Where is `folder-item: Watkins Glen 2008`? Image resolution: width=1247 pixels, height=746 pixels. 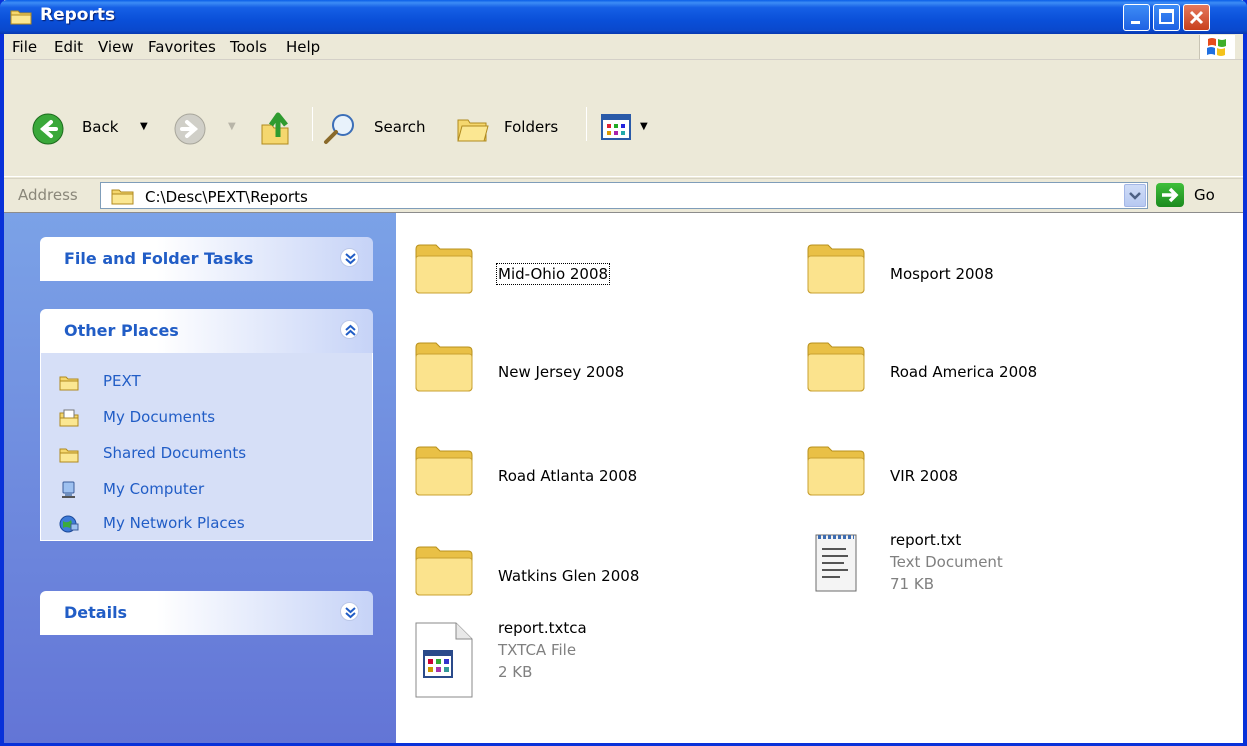 folder-item: Watkins Glen 2008 is located at coordinates (572, 572).